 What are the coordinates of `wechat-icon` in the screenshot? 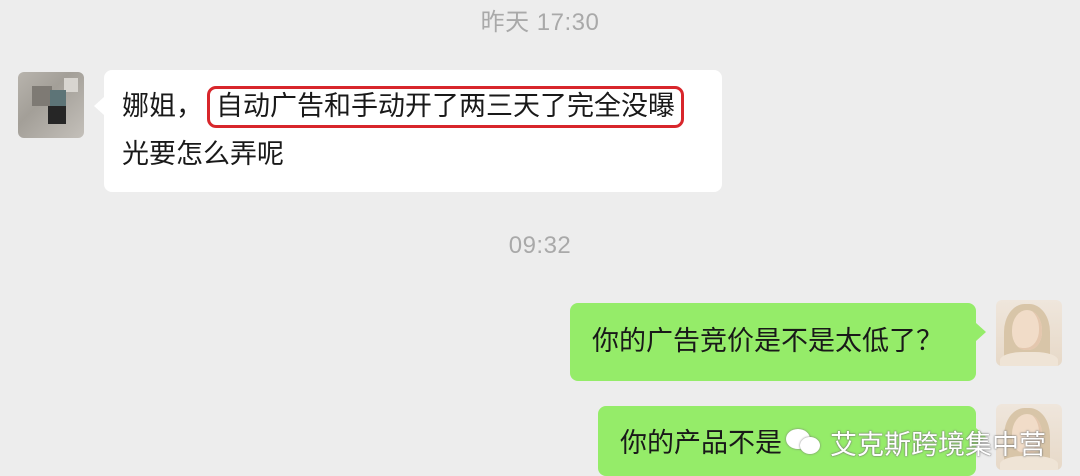 It's located at (804, 442).